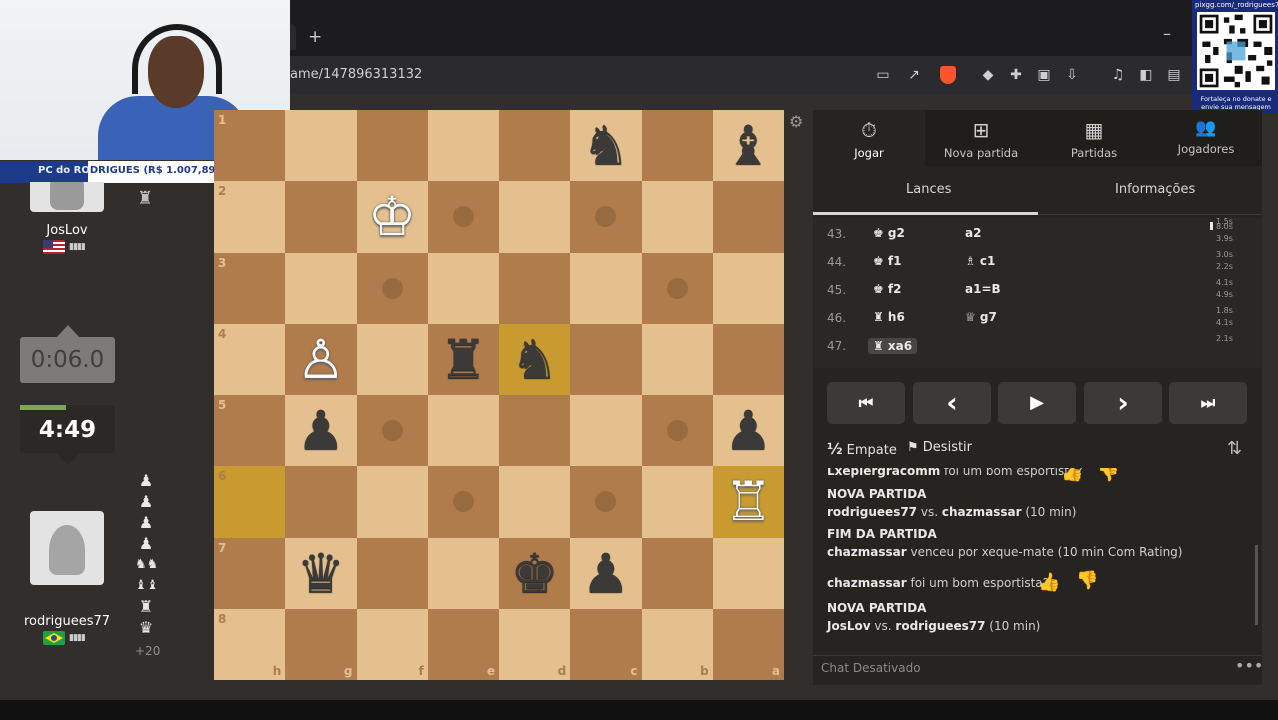  What do you see at coordinates (250, 573) in the screenshot?
I see `board-square: 7` at bounding box center [250, 573].